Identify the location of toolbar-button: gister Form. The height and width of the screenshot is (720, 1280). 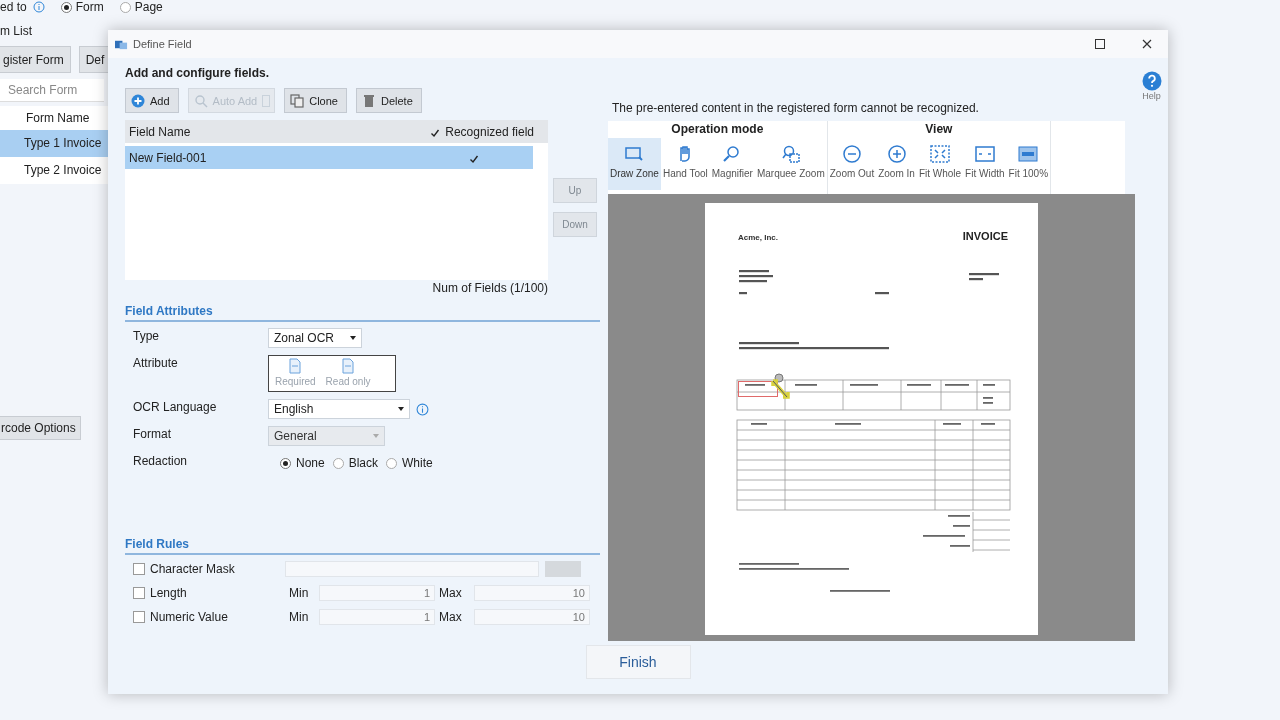
(35, 59).